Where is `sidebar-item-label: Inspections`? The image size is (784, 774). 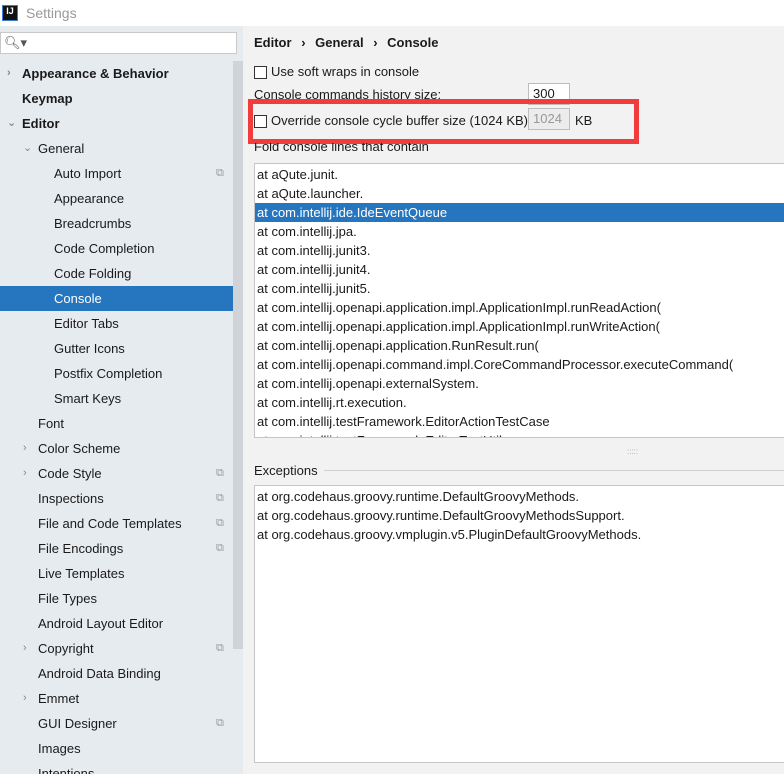 sidebar-item-label: Inspections is located at coordinates (71, 498).